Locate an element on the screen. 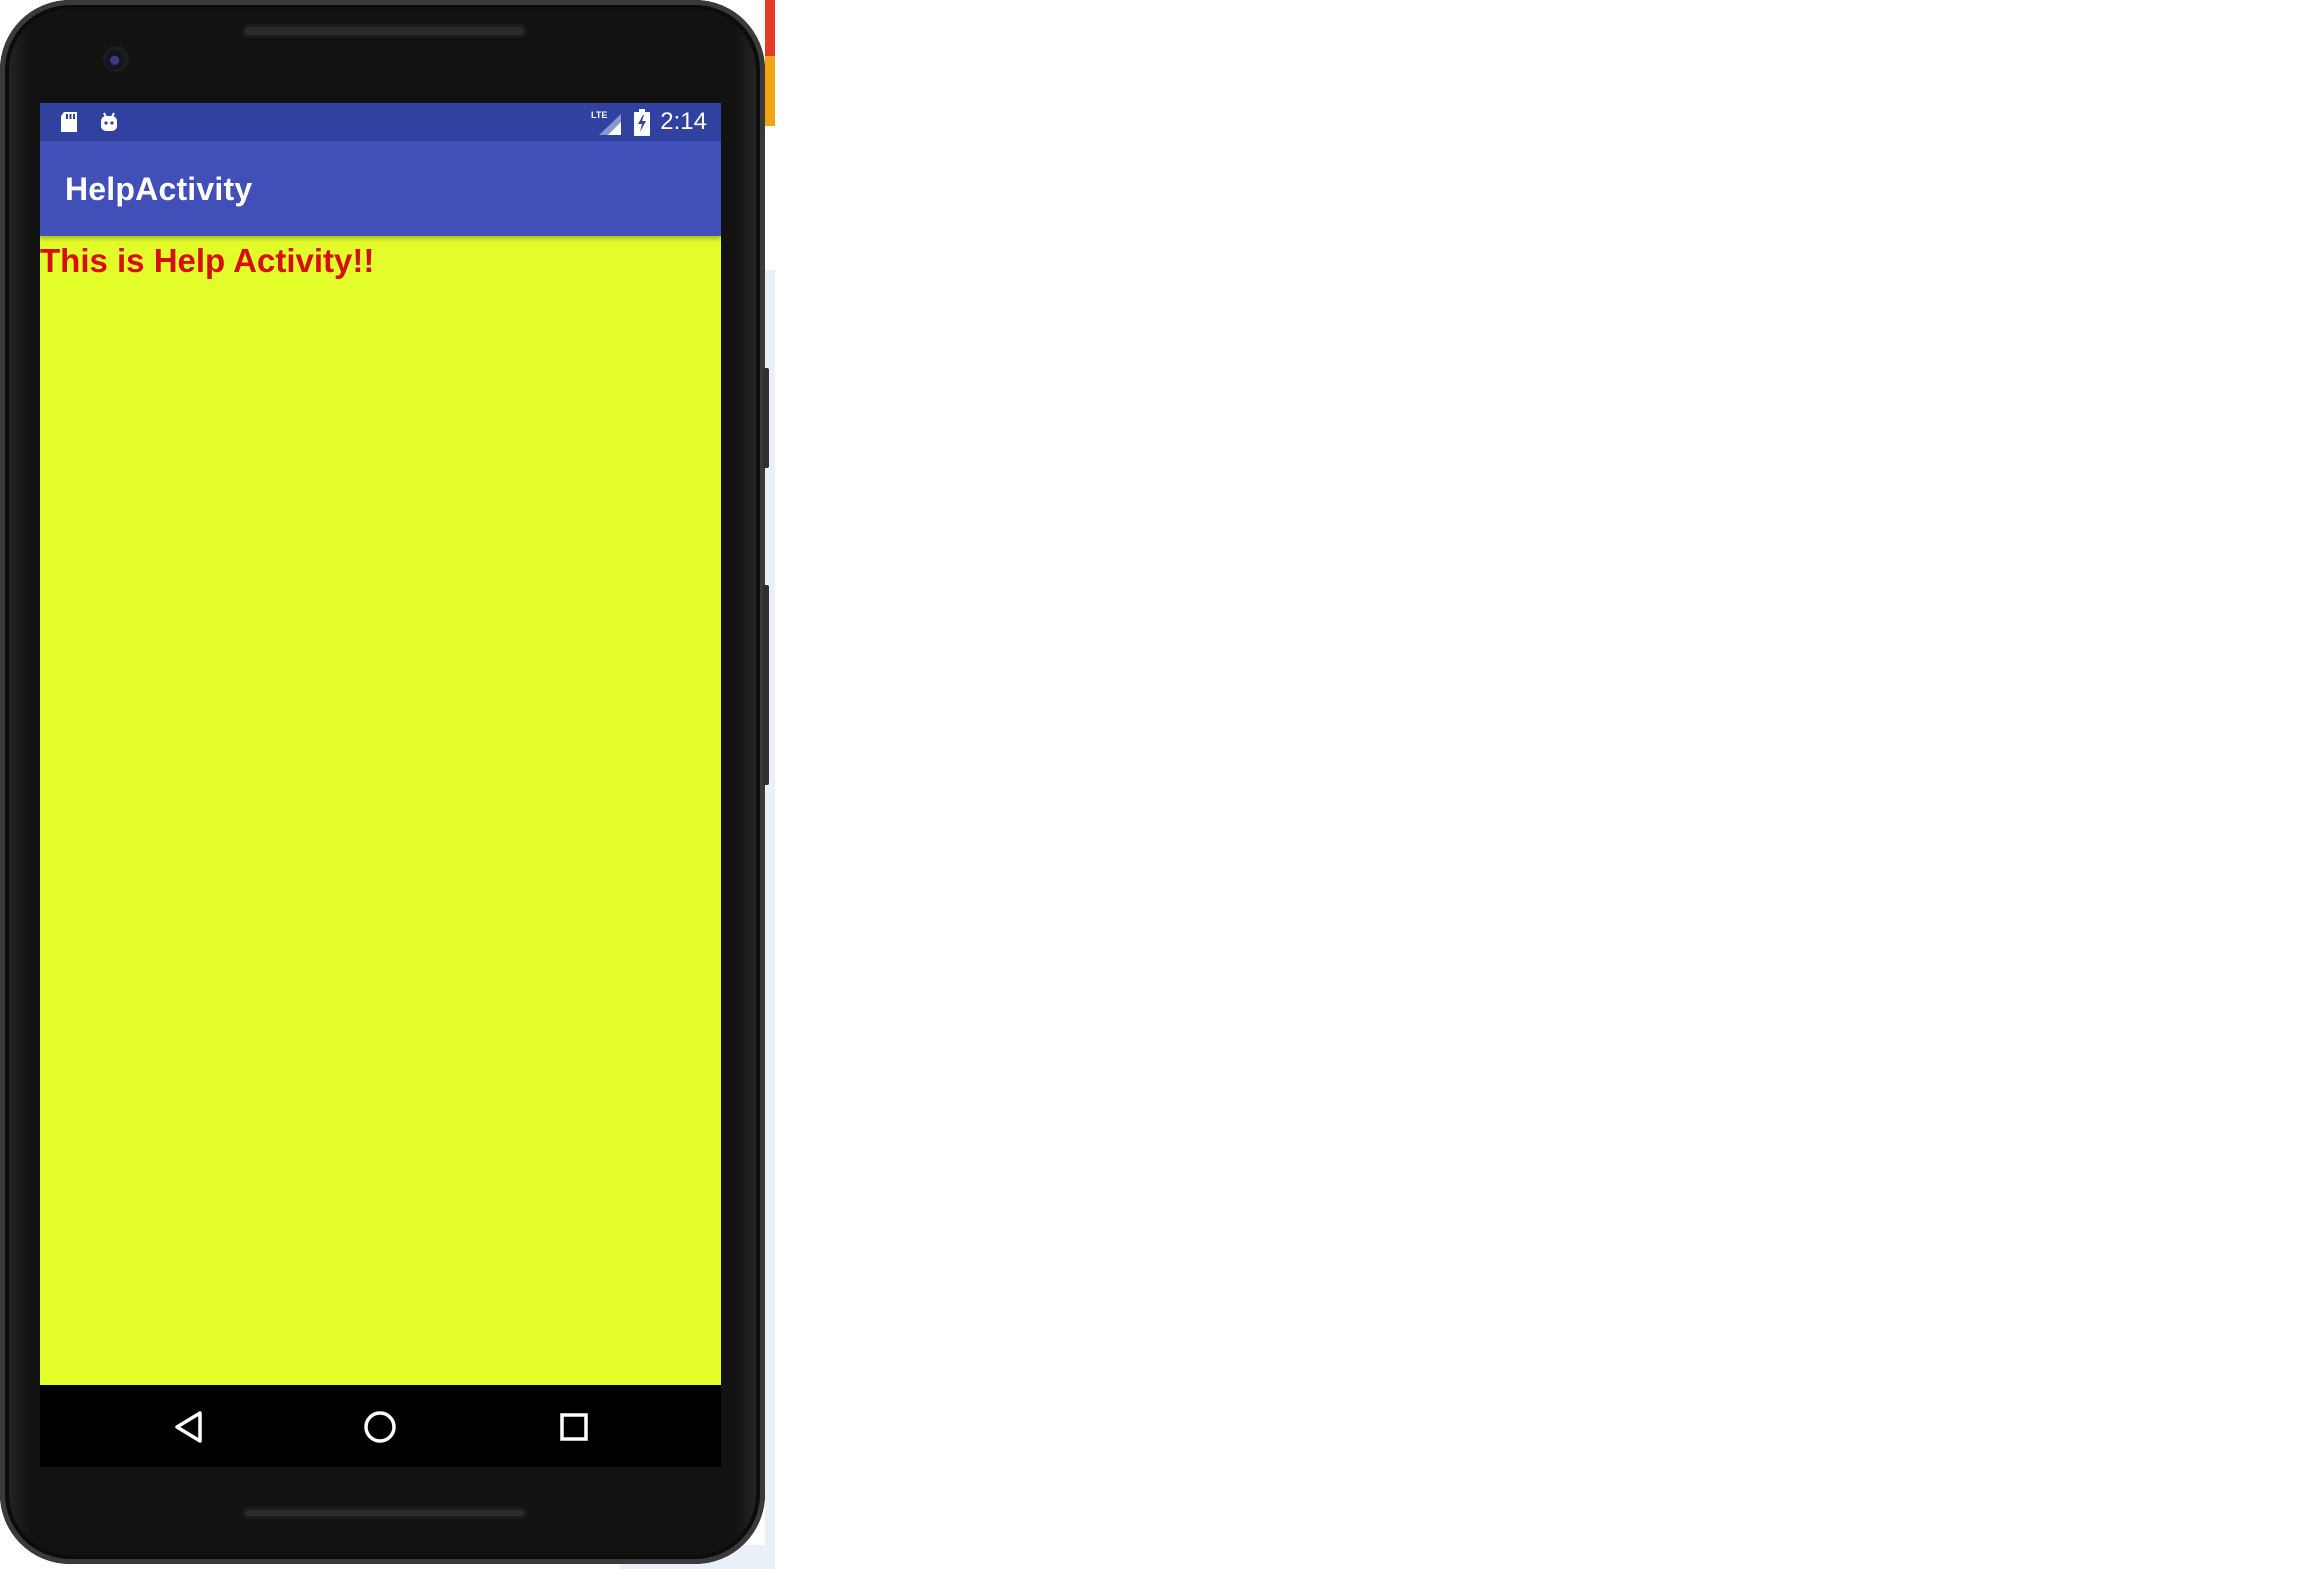 This screenshot has height=1569, width=2304. android-icon is located at coordinates (109, 122).